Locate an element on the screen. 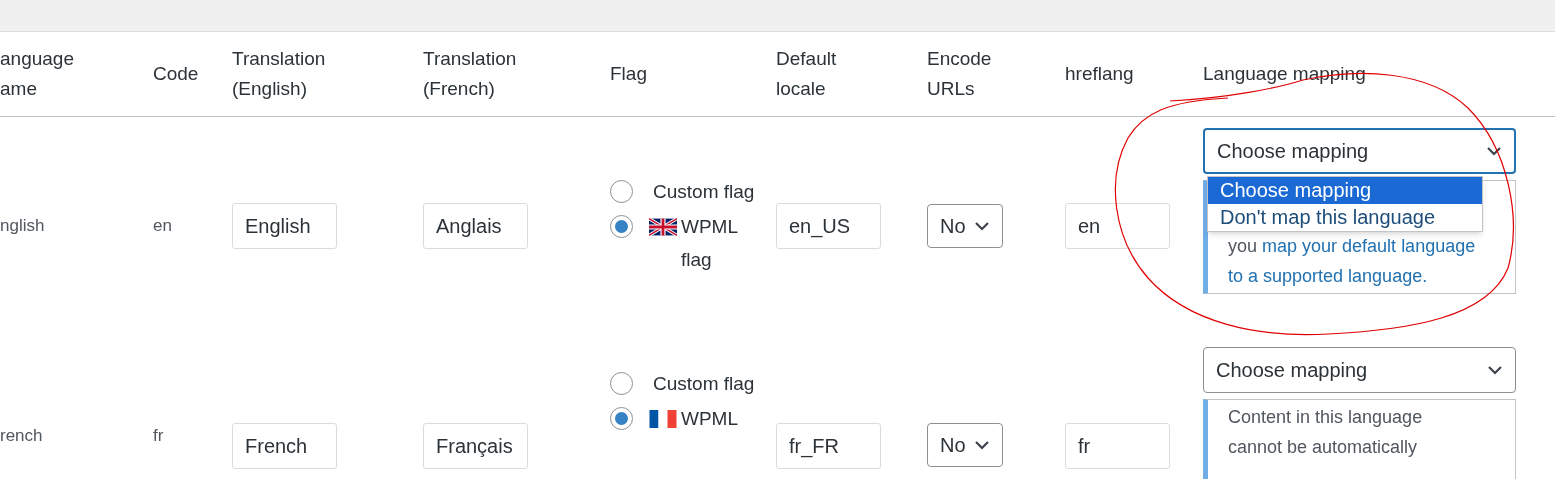 The image size is (1555, 479). text-field: French is located at coordinates (284, 446).